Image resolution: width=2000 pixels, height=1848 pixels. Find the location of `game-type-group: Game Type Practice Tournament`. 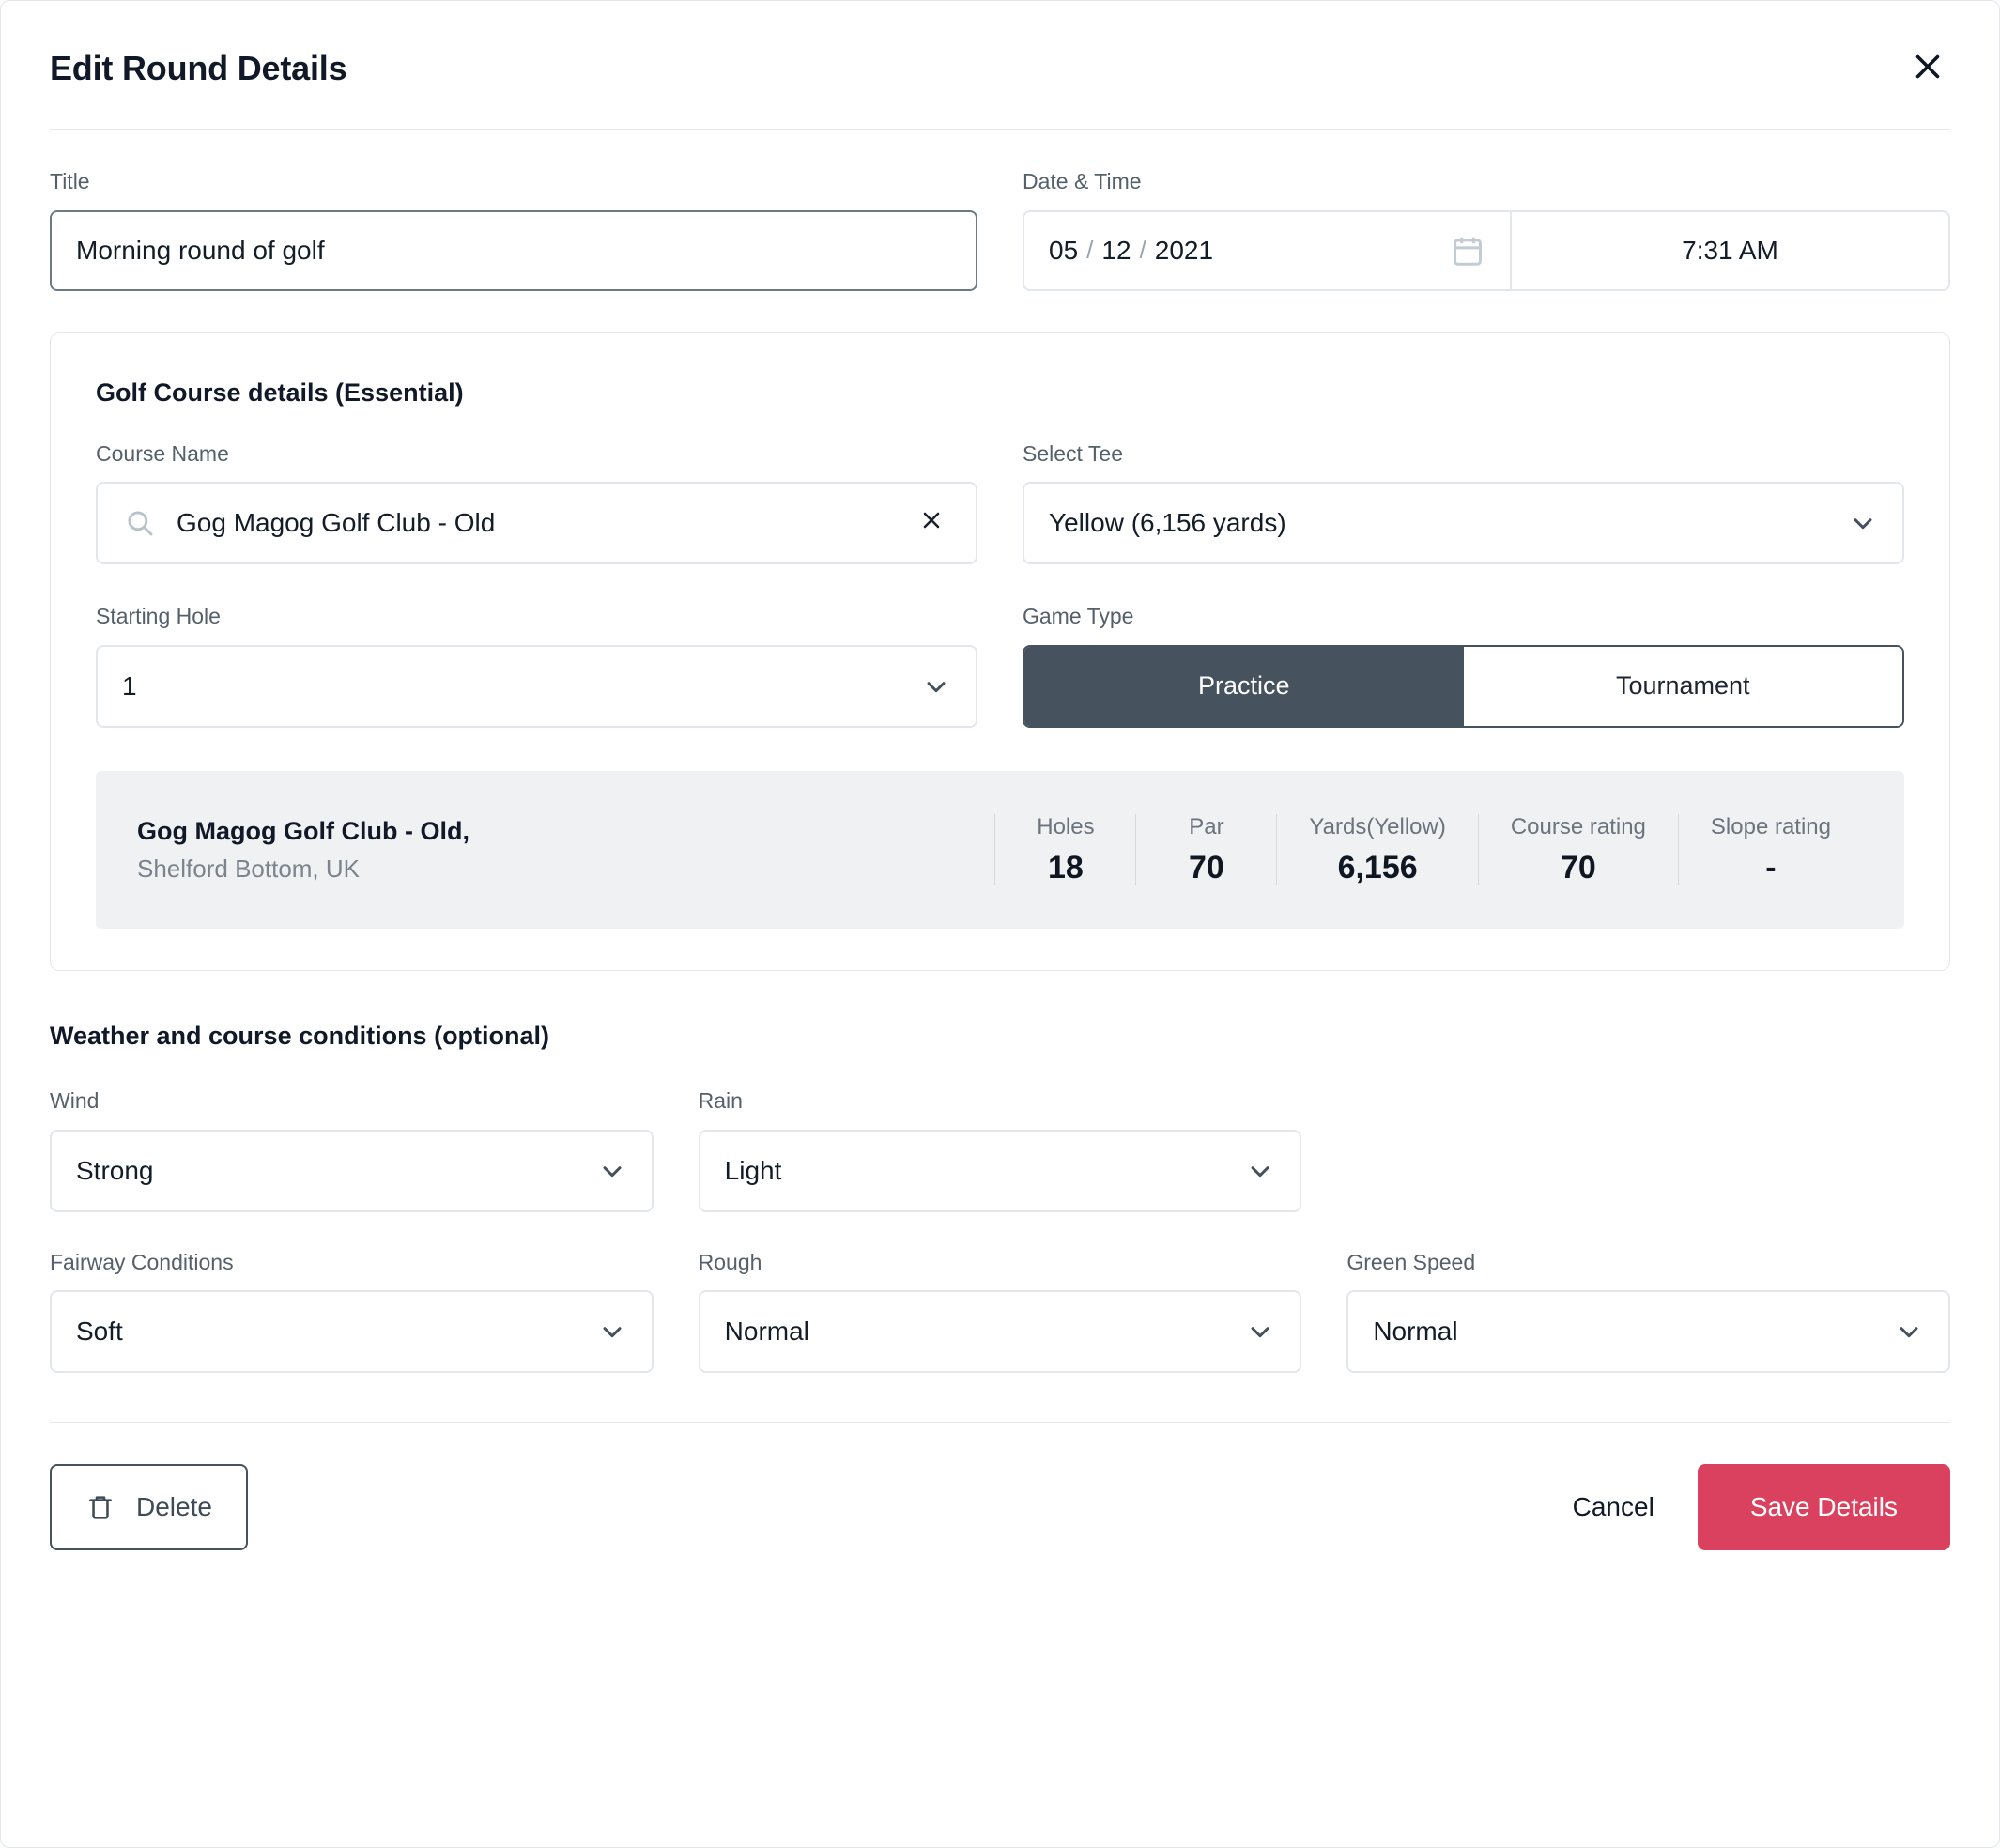

game-type-group: Game Type Practice Tournament is located at coordinates (1463, 666).